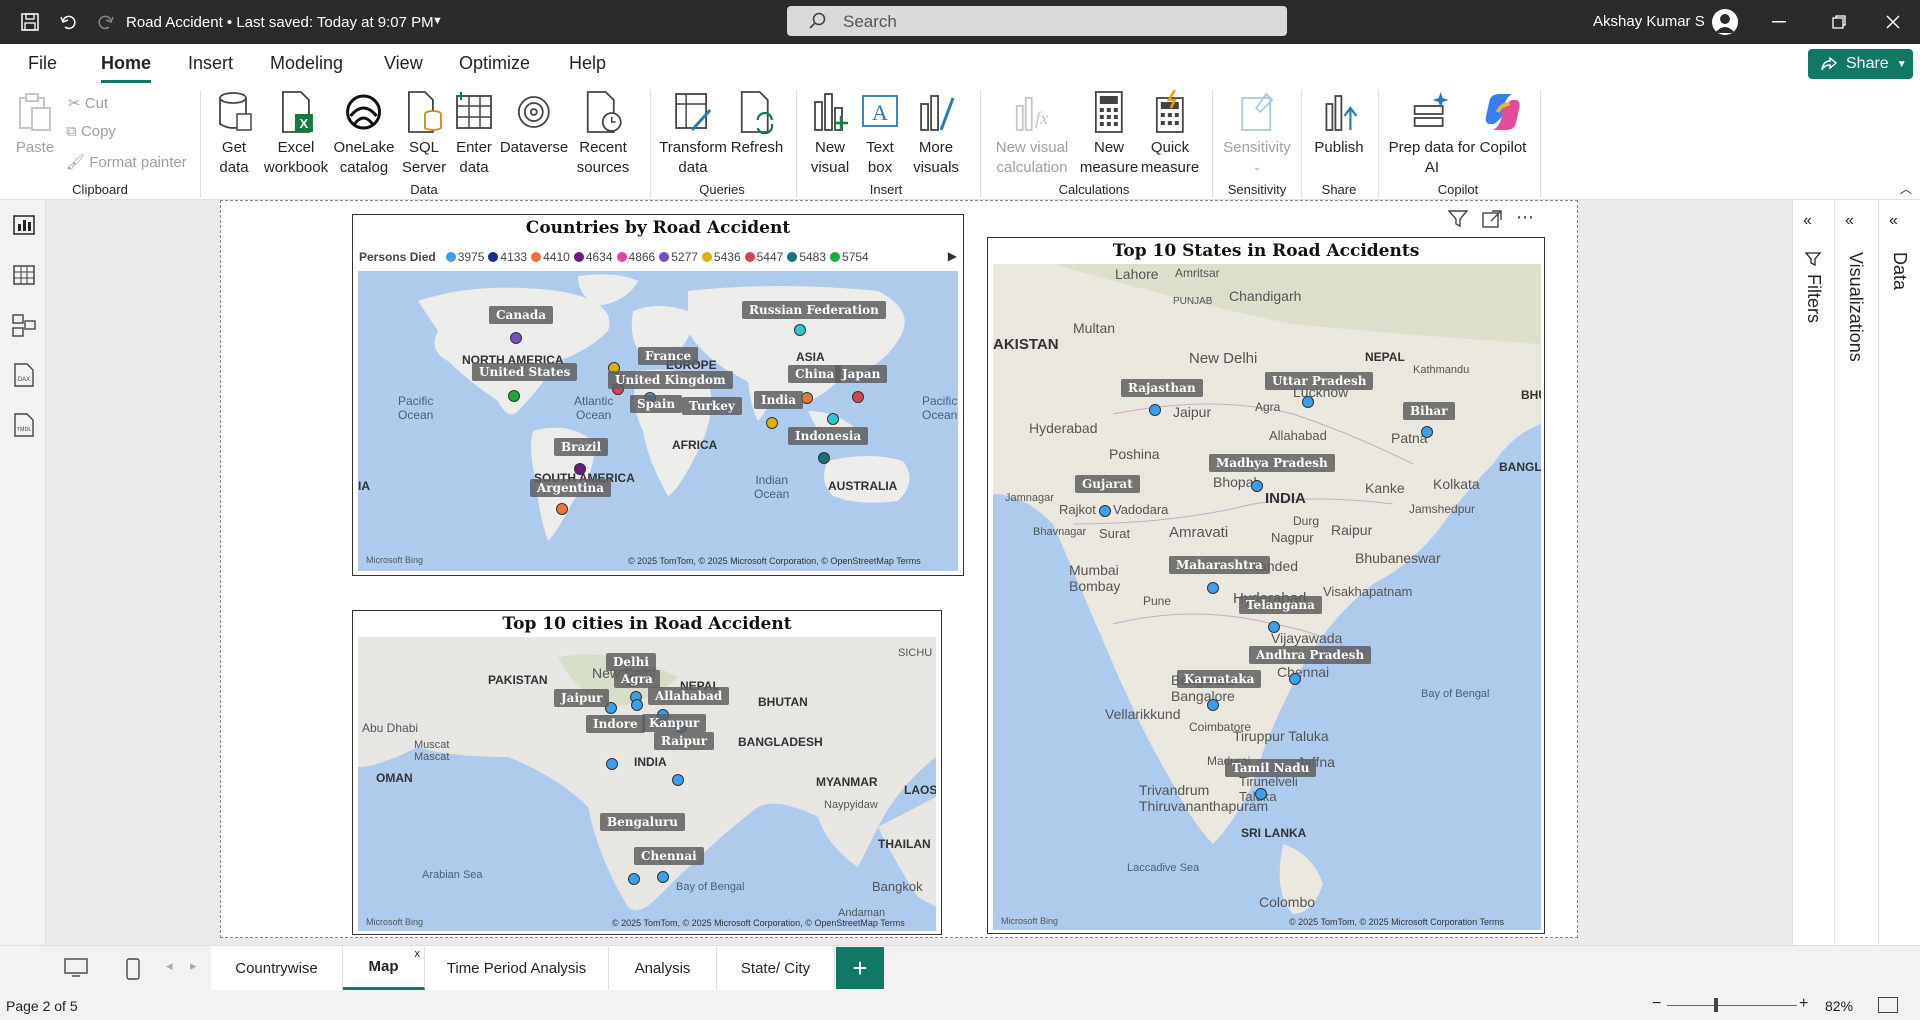 The width and height of the screenshot is (1920, 1020). What do you see at coordinates (830, 134) in the screenshot?
I see `new-visual-button: New visual` at bounding box center [830, 134].